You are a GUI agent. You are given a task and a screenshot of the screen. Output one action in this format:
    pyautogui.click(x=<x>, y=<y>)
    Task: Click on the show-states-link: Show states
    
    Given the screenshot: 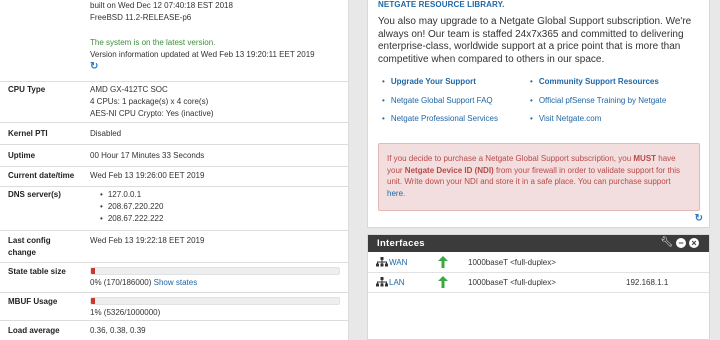 What is the action you would take?
    pyautogui.click(x=176, y=282)
    